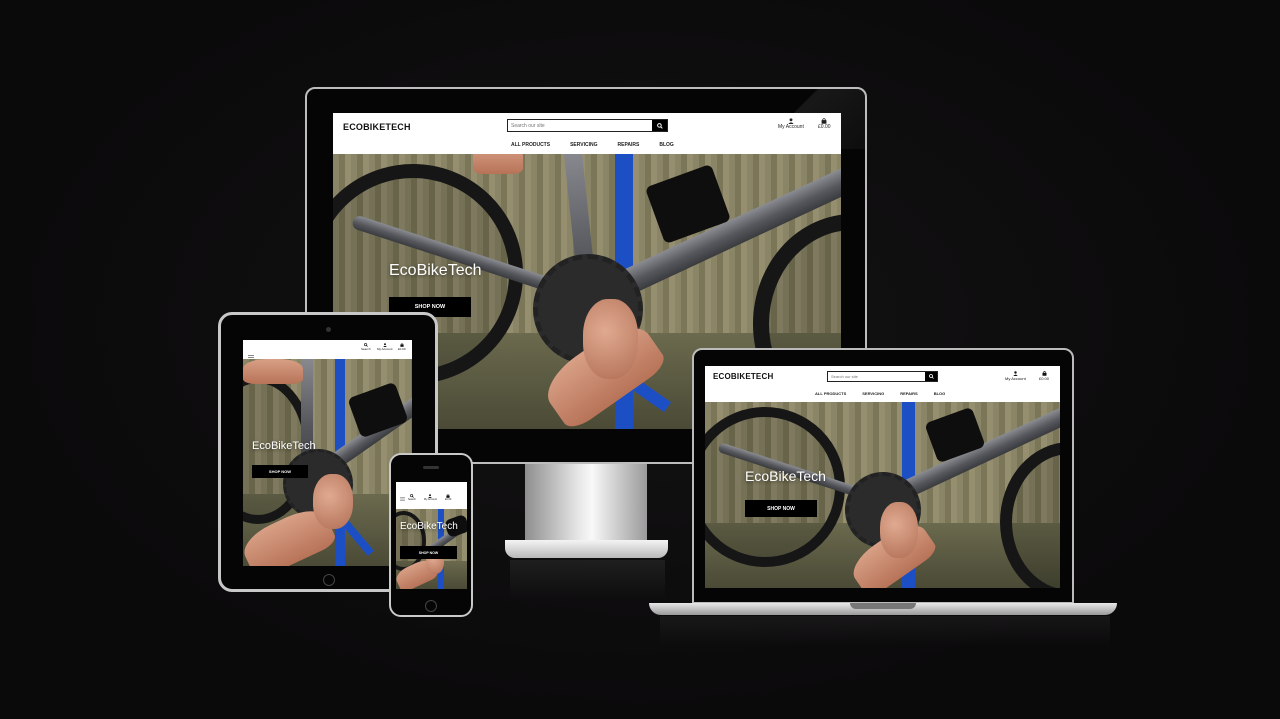 The width and height of the screenshot is (1280, 719). What do you see at coordinates (431, 467) in the screenshot?
I see `phone-speaker` at bounding box center [431, 467].